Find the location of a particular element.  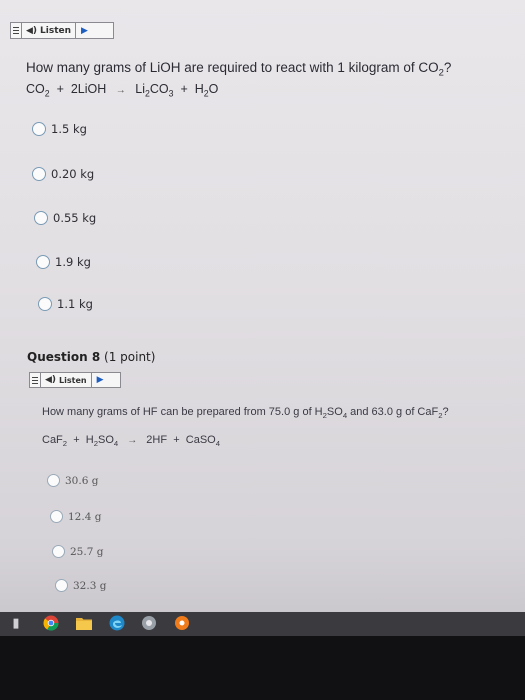

option-radio: 0.55 kg is located at coordinates (65, 218).